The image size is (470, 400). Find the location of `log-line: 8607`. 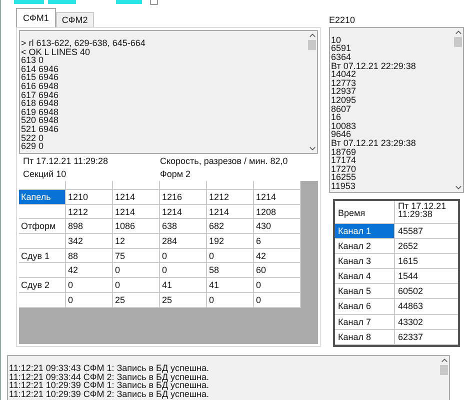

log-line: 8607 is located at coordinates (341, 109).